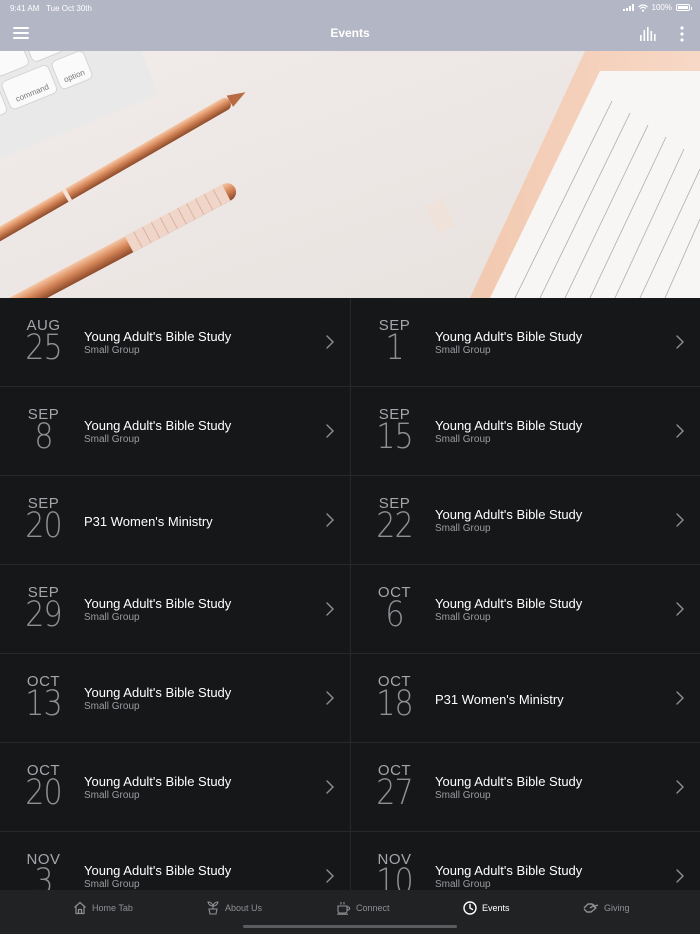  What do you see at coordinates (112, 908) in the screenshot?
I see `tab-label: Home Tab` at bounding box center [112, 908].